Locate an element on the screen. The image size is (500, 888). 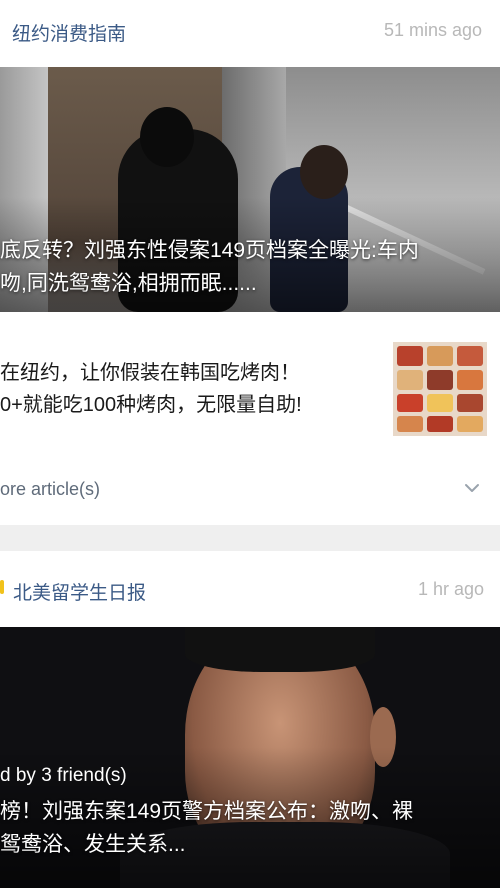
source-name-1: 纽约消费指南 is located at coordinates (69, 32).